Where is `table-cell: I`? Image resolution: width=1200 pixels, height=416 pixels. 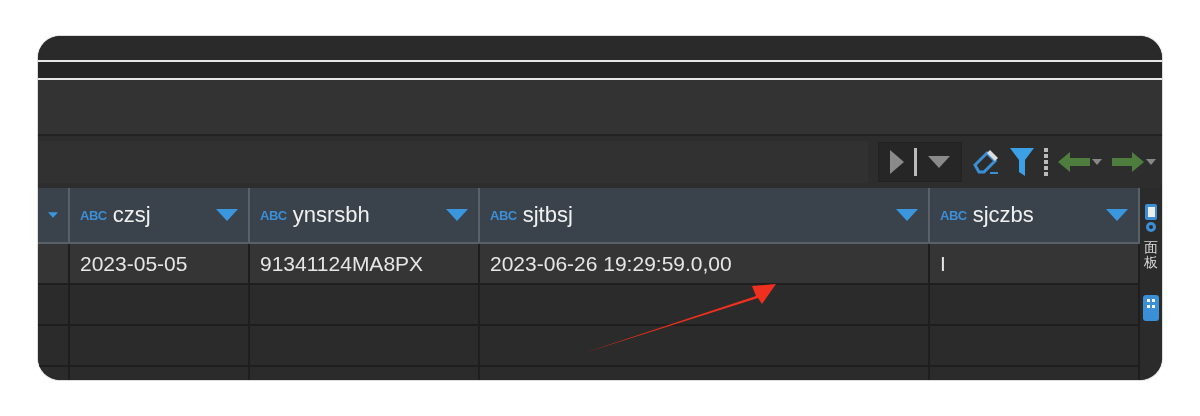
table-cell: I is located at coordinates (1035, 264).